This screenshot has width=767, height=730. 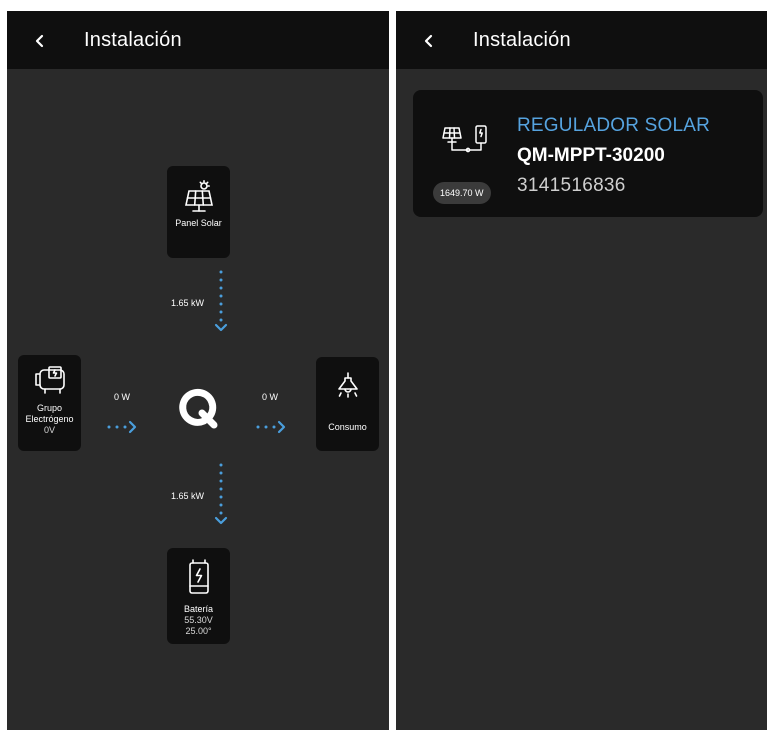 What do you see at coordinates (571, 185) in the screenshot?
I see `device-serial: 3141516836` at bounding box center [571, 185].